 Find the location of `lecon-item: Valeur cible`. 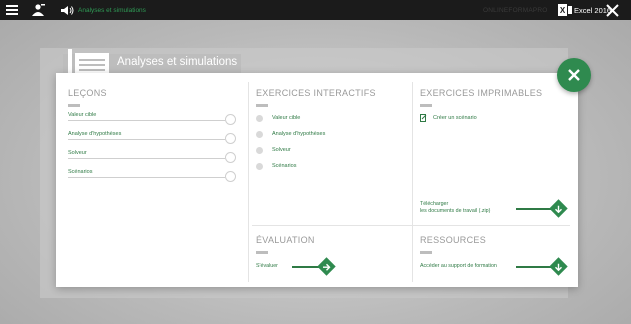

lecon-item: Valeur cible is located at coordinates (153, 119).